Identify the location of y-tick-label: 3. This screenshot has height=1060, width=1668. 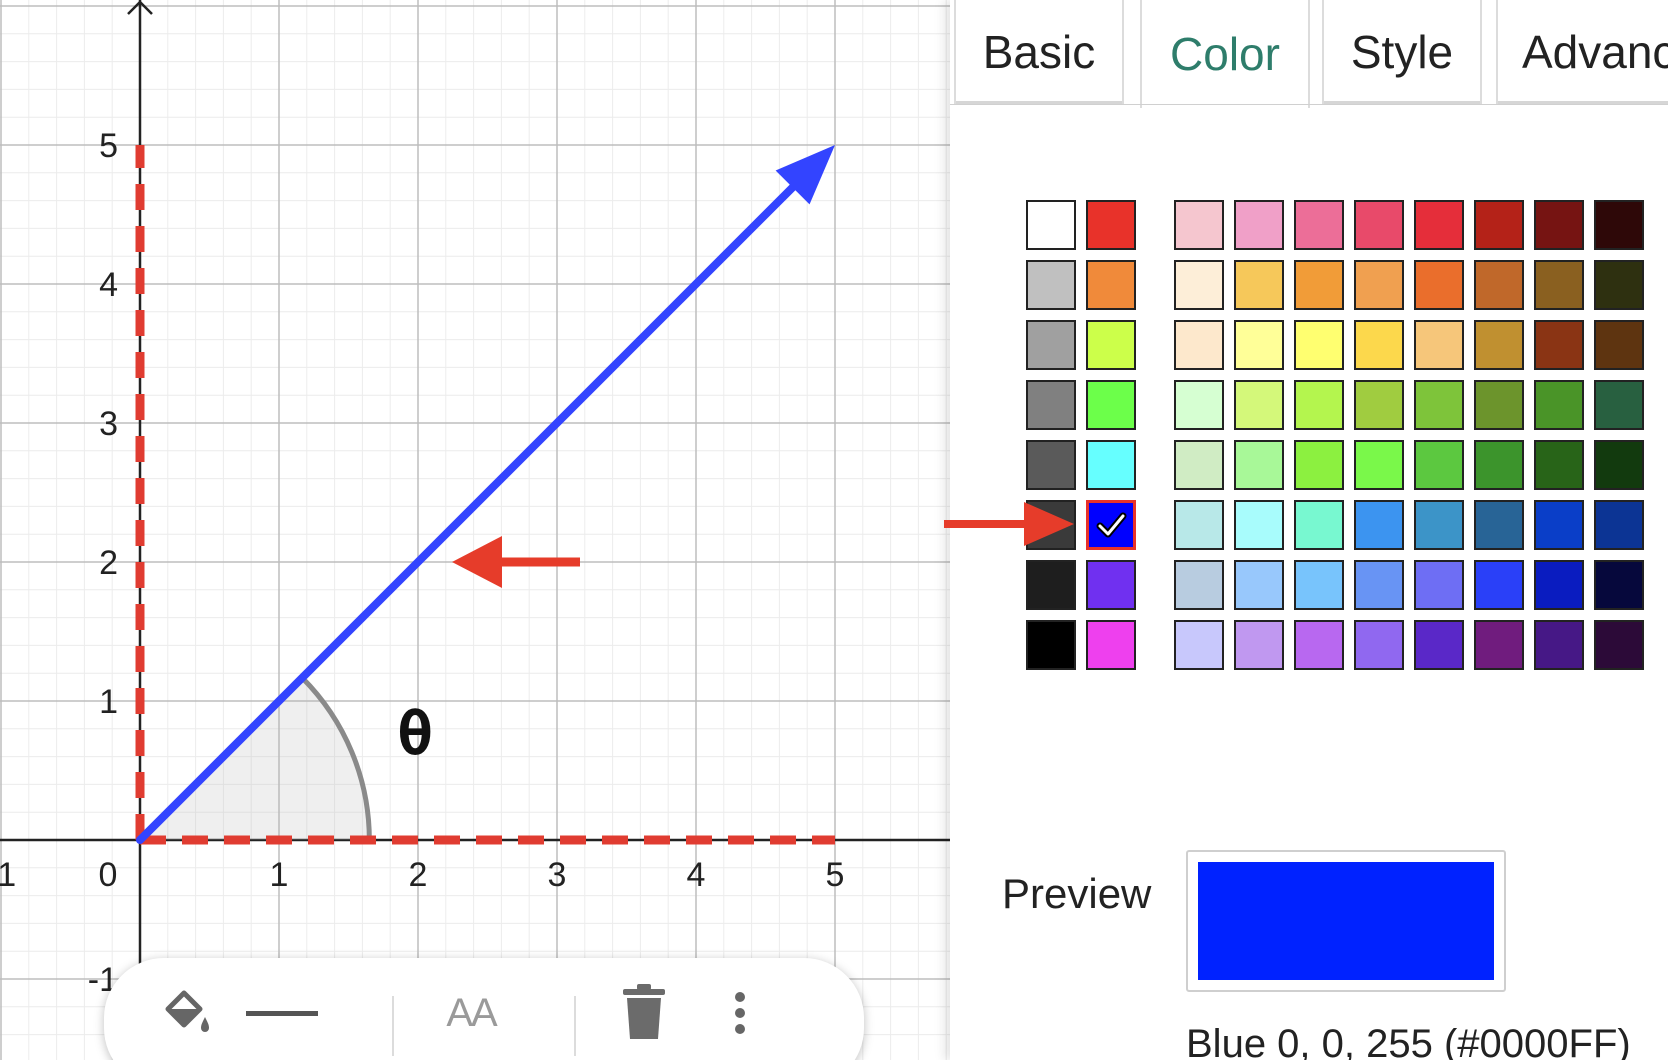
(108, 424).